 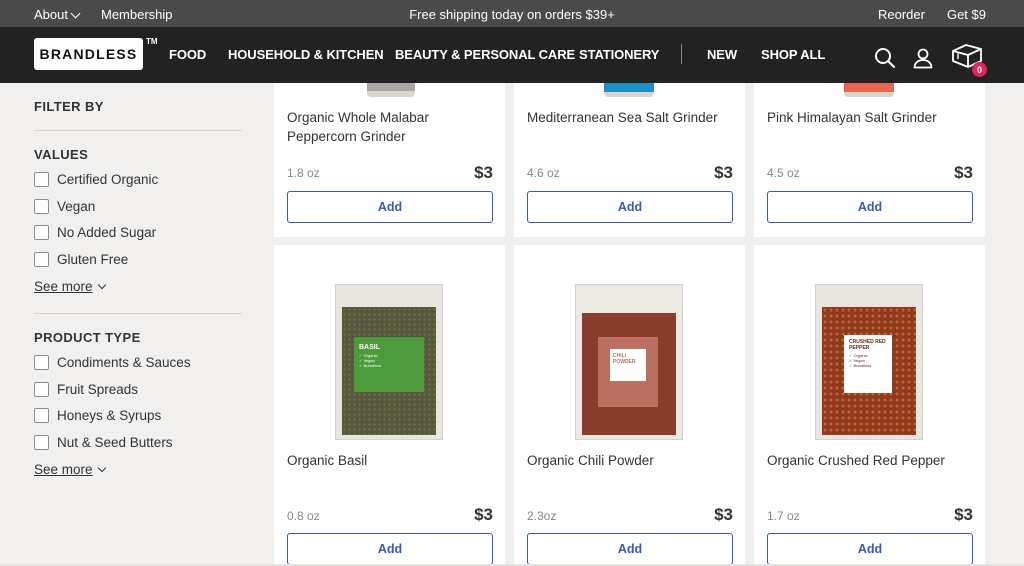 I want to click on filter-vegan: Vegan, so click(x=64, y=206).